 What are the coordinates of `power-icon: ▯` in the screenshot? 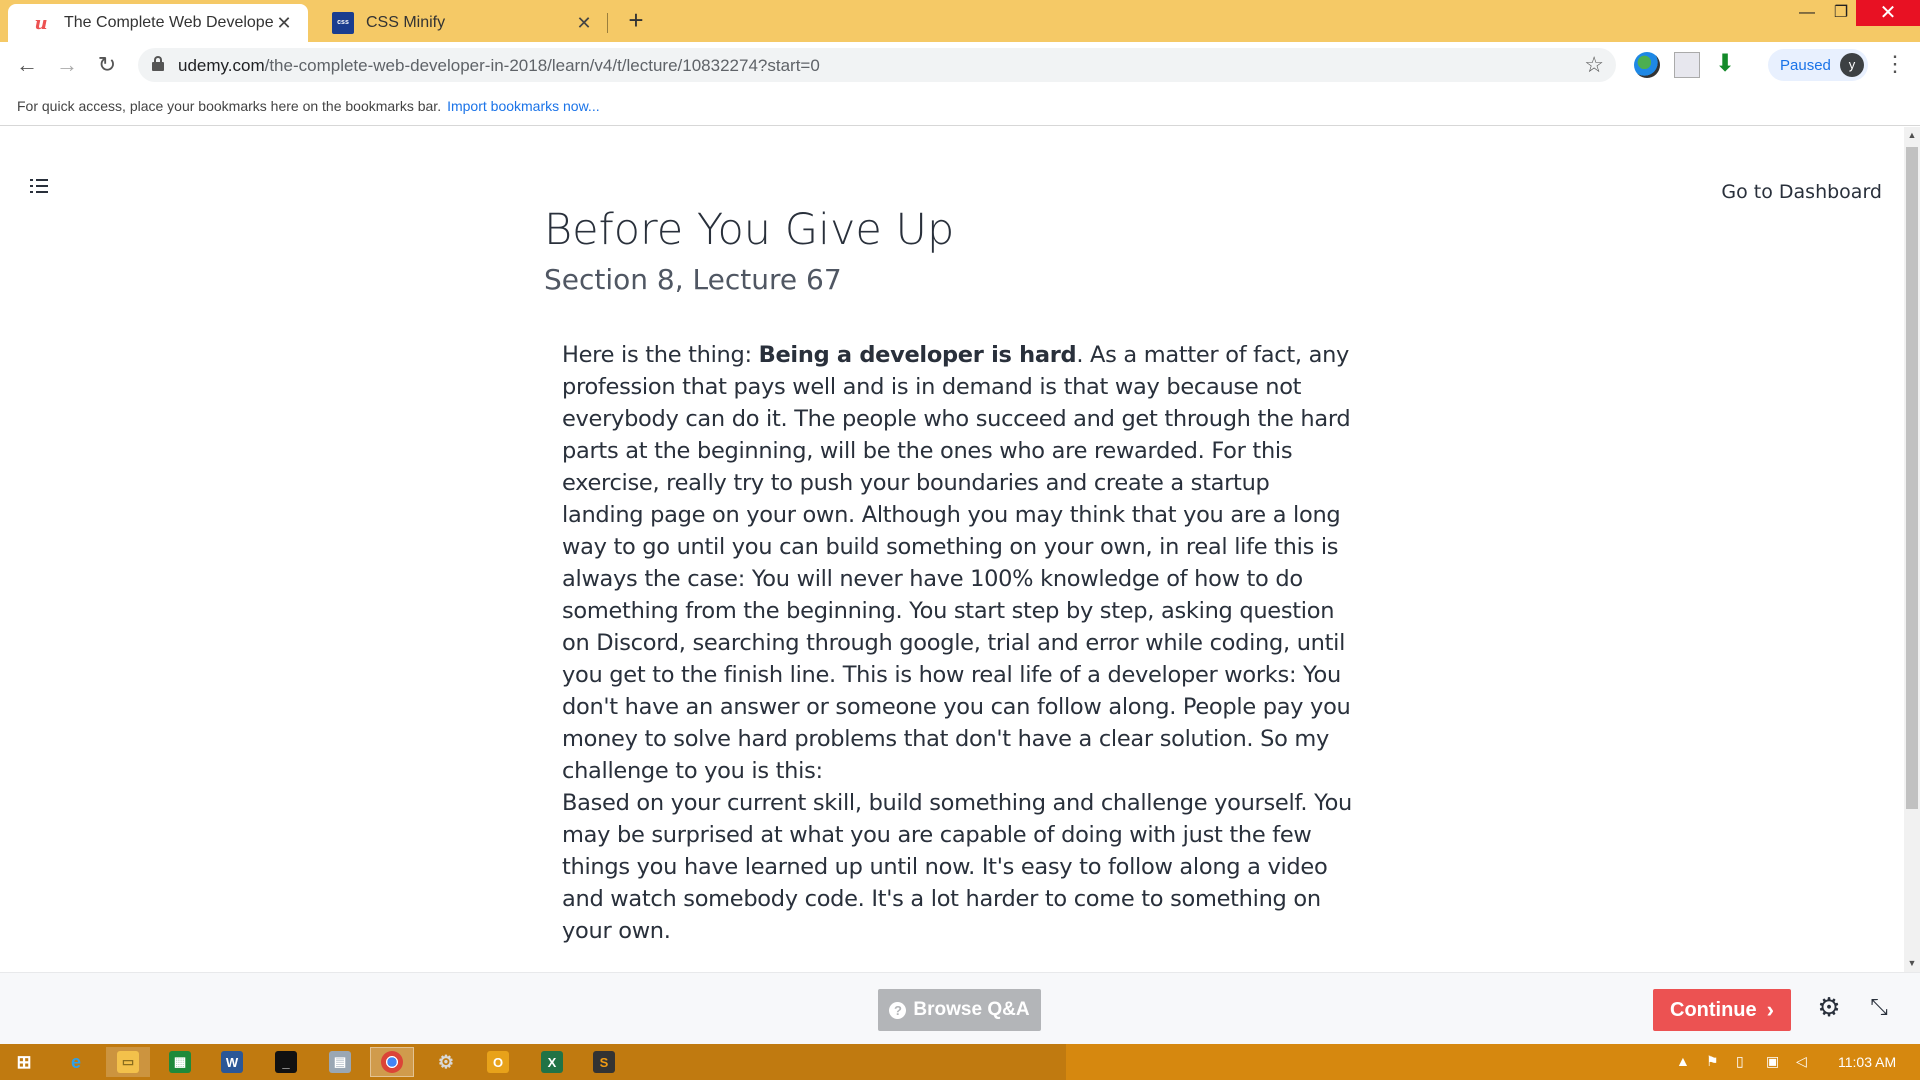 It's located at (1740, 1061).